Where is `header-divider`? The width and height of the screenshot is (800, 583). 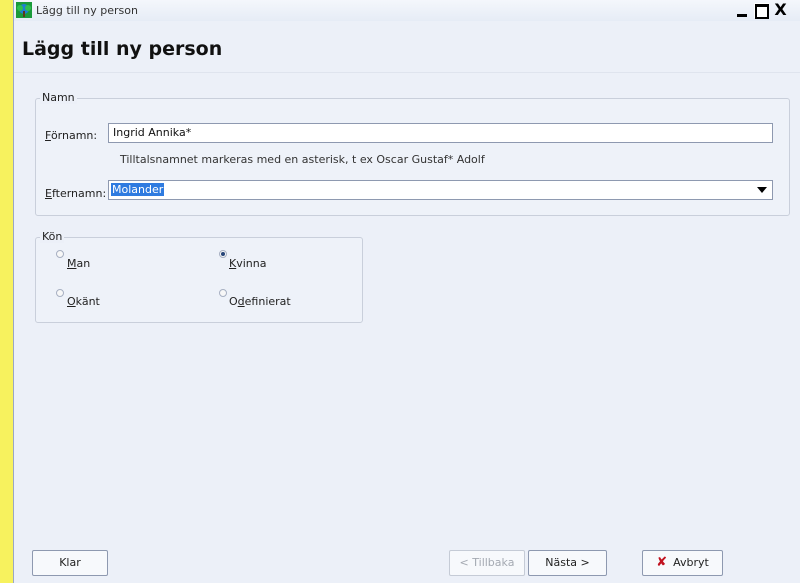
header-divider is located at coordinates (407, 72).